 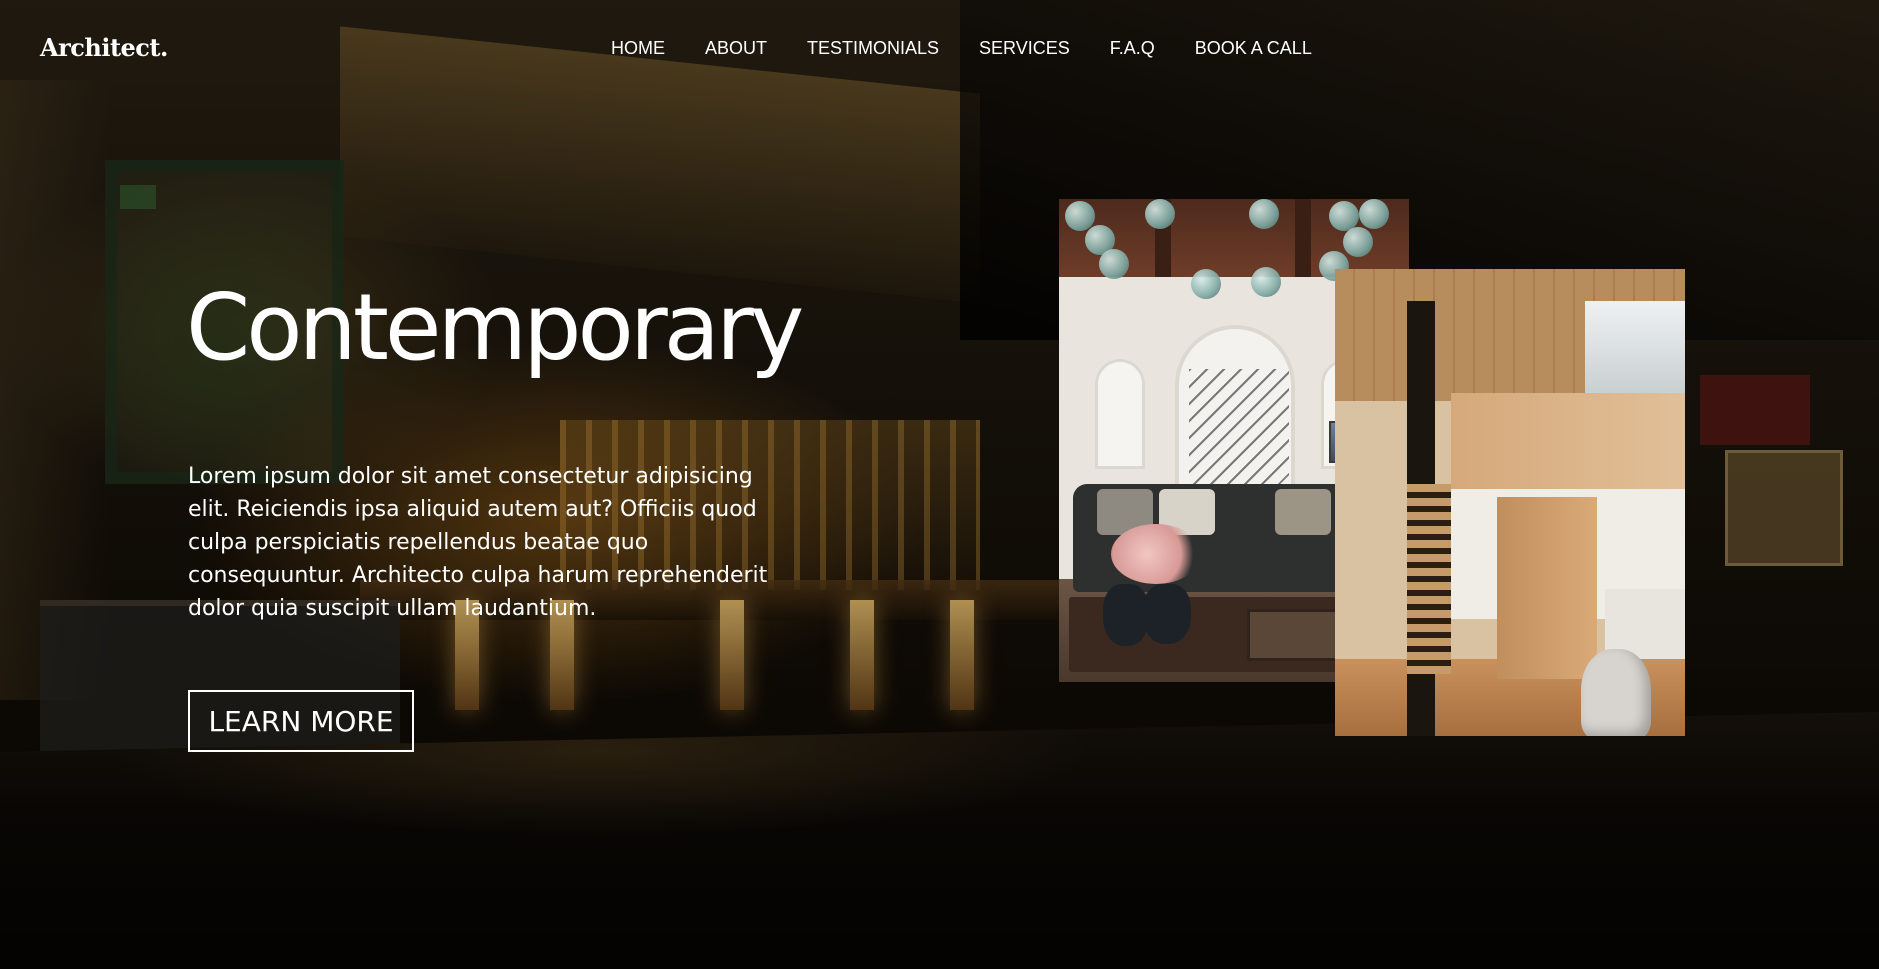 I want to click on open-staircase, so click(x=1429, y=579).